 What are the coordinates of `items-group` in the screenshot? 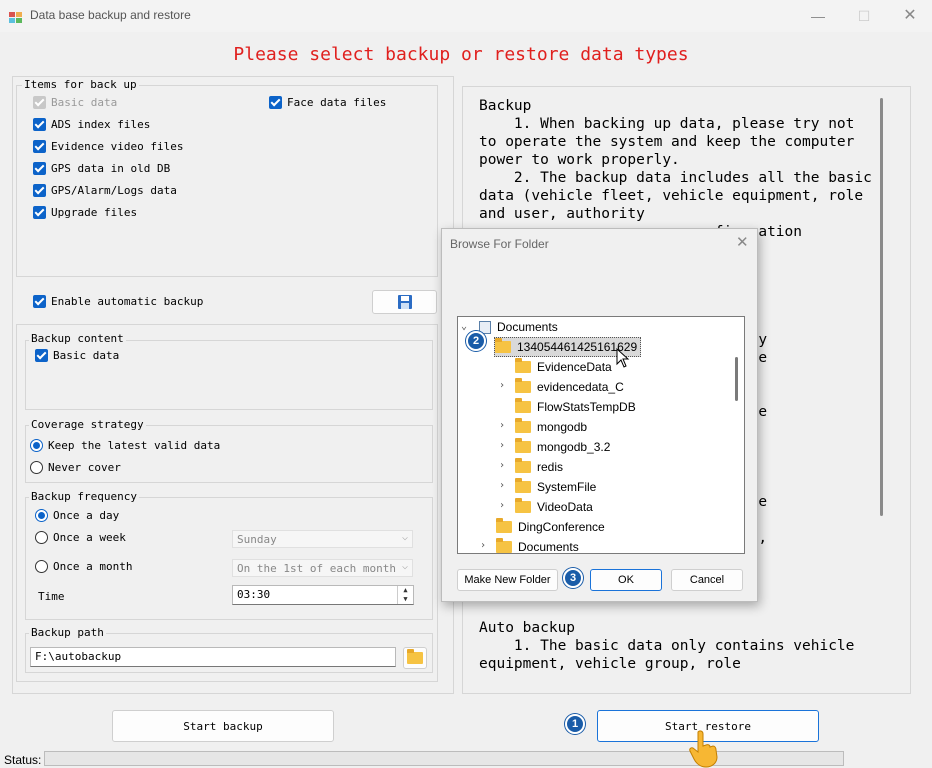 It's located at (227, 181).